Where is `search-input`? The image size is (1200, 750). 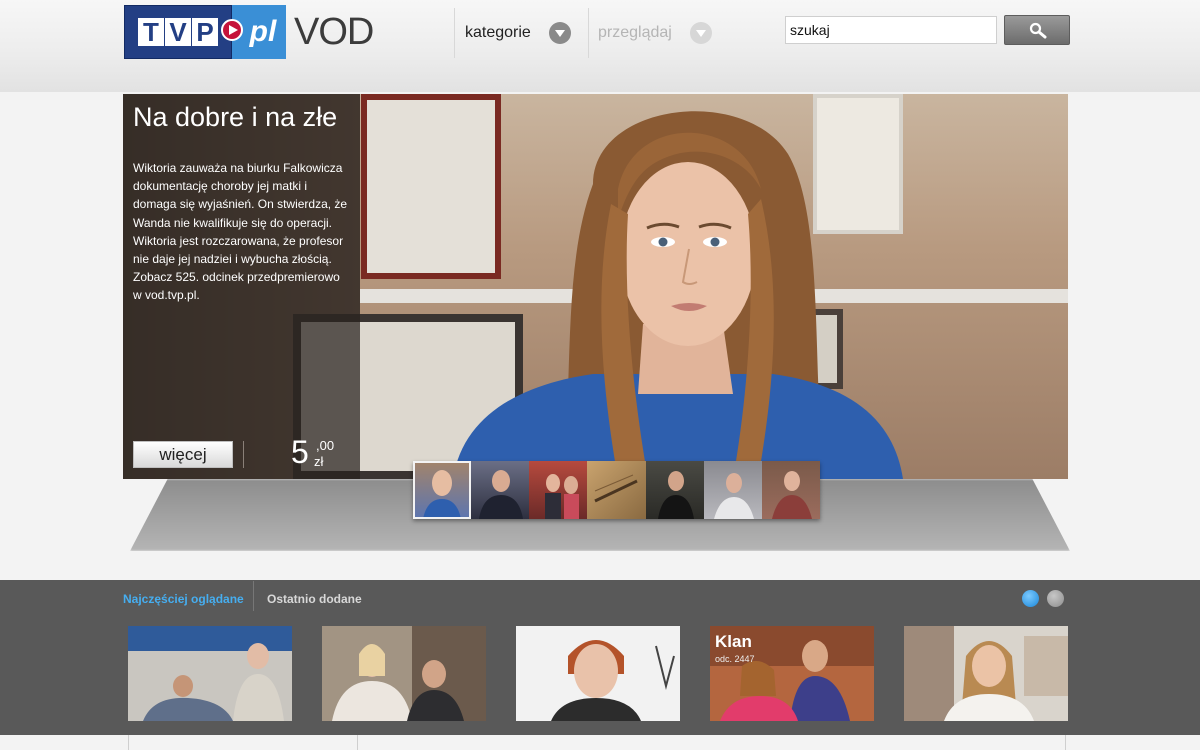 search-input is located at coordinates (891, 30).